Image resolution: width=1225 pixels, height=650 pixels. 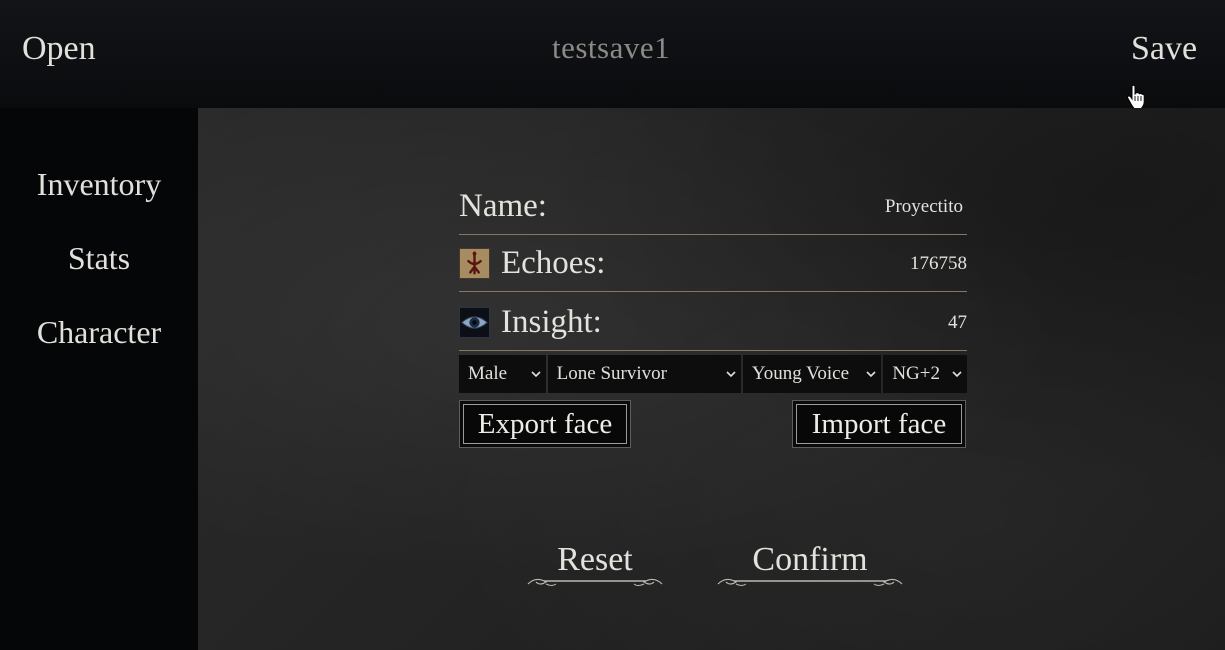 What do you see at coordinates (99, 258) in the screenshot?
I see `sidebar-item-stats: Stats` at bounding box center [99, 258].